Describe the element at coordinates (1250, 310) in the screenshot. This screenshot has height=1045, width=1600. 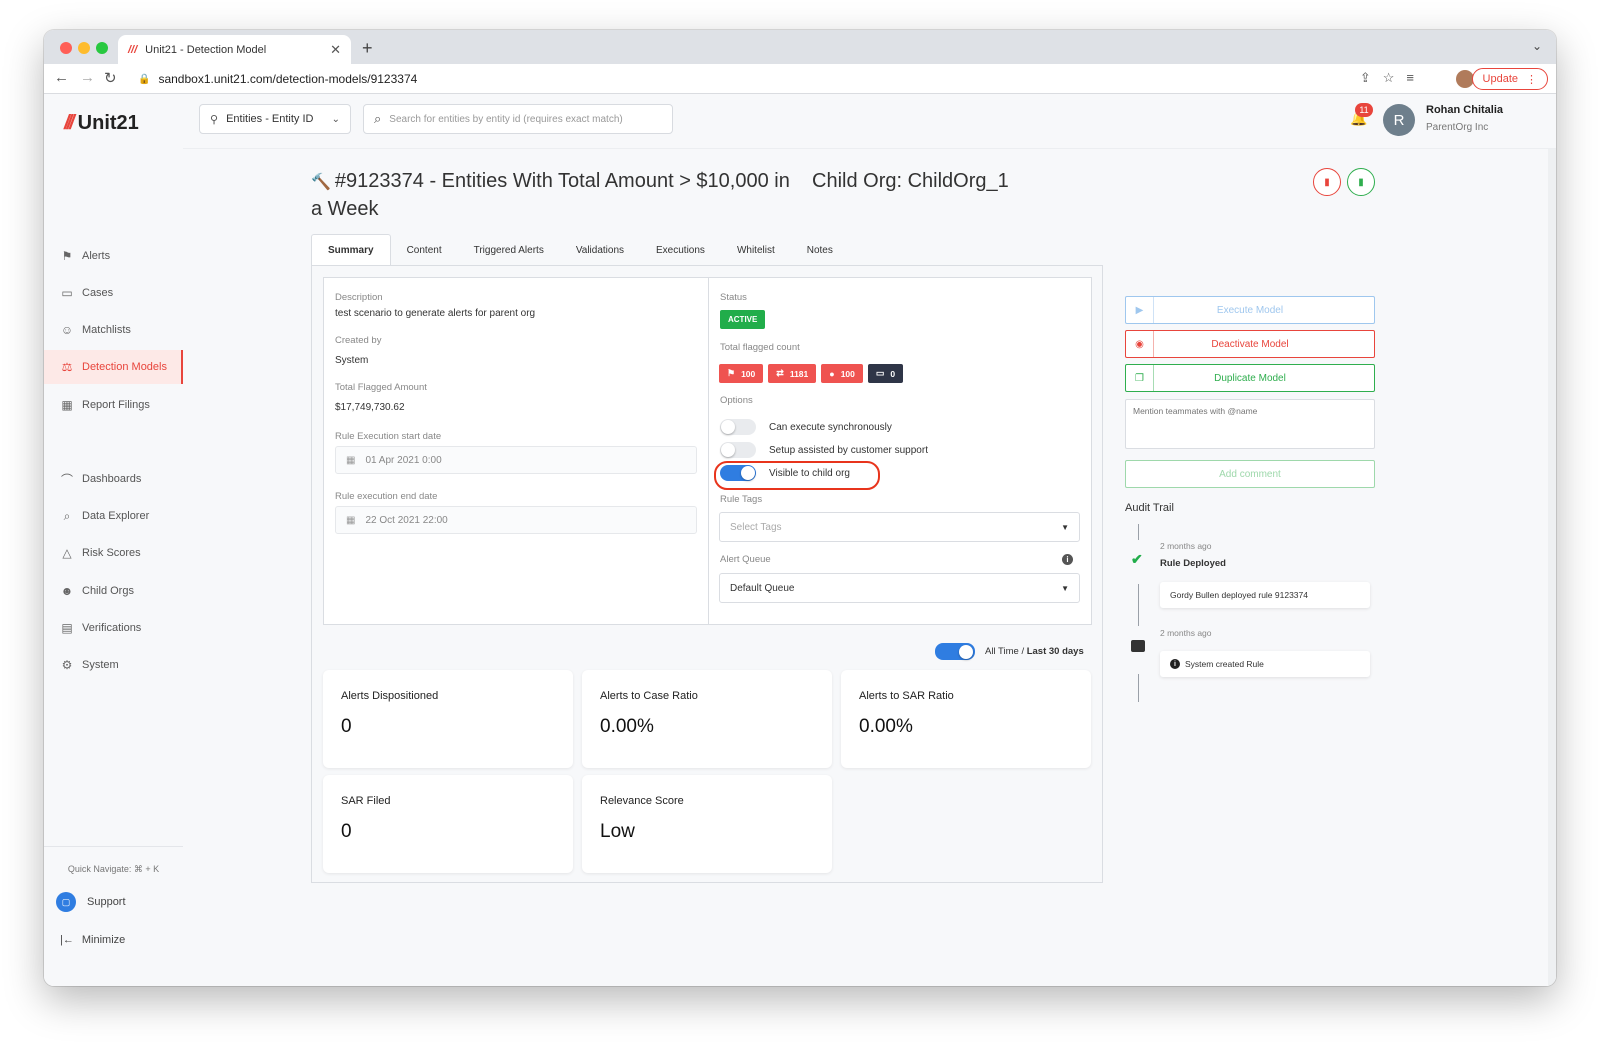
I see `execute-model-button: ▶ Execute Model` at that location.